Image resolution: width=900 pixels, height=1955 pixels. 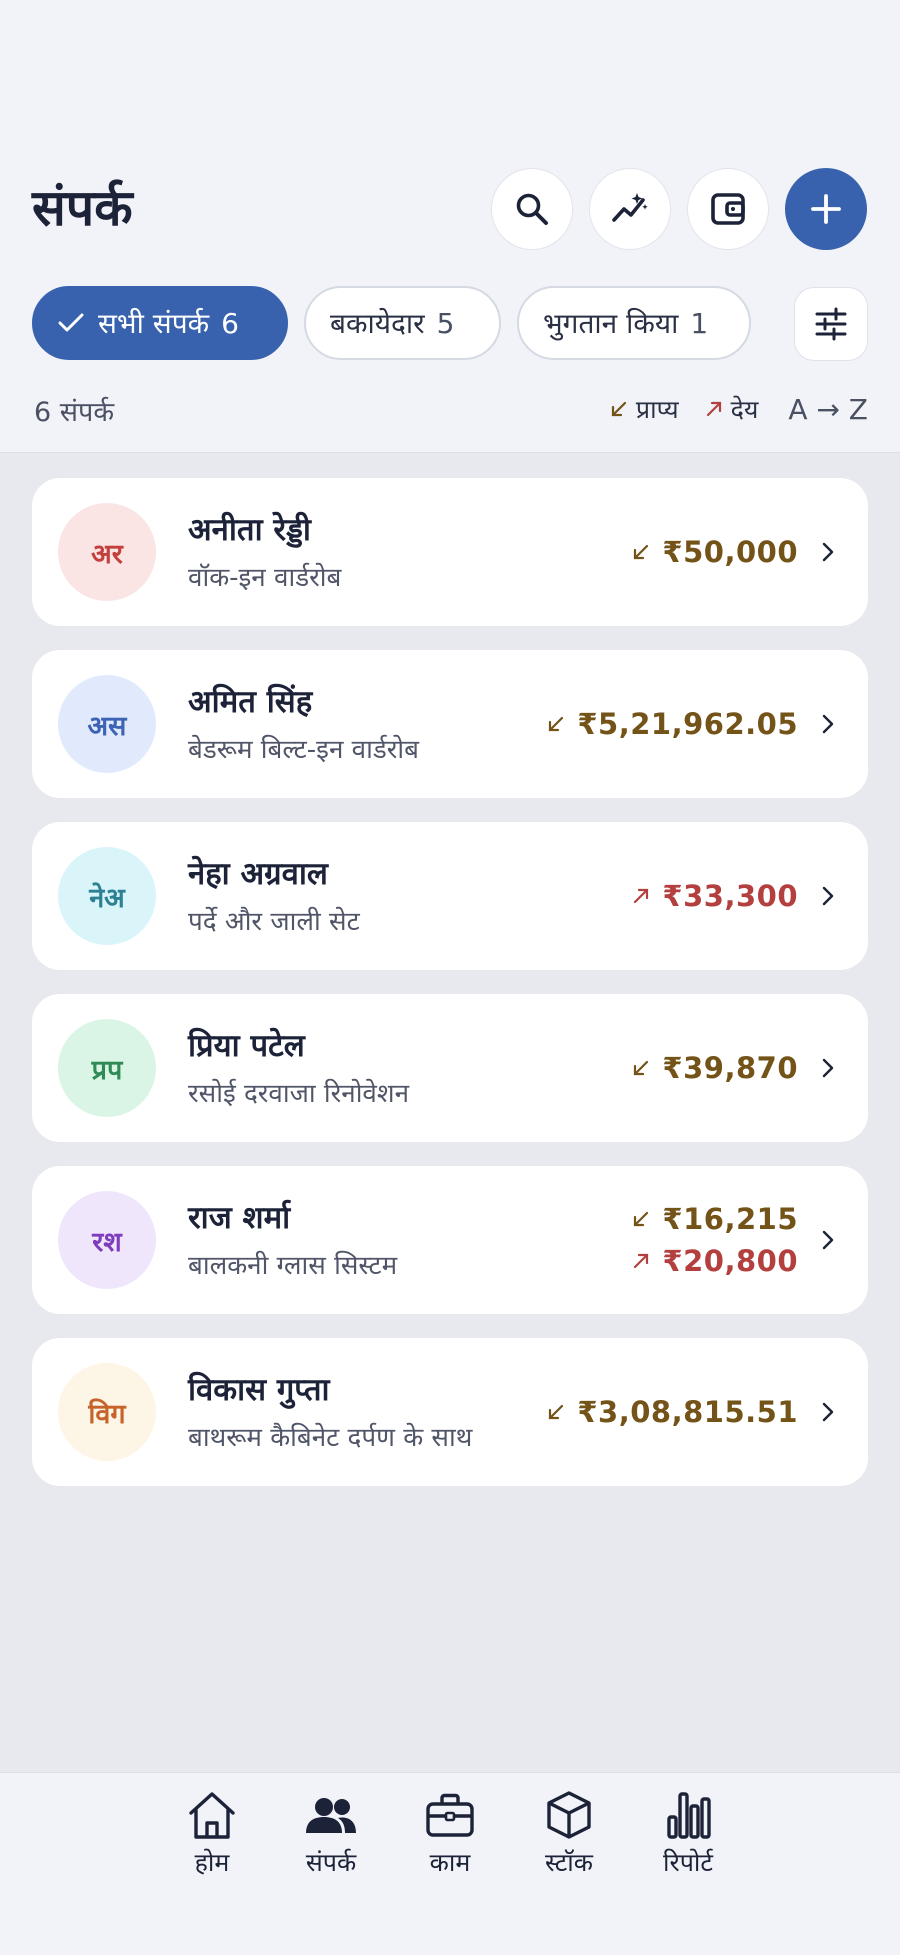 I want to click on chip-label: भुगतान किया, so click(x=611, y=323).